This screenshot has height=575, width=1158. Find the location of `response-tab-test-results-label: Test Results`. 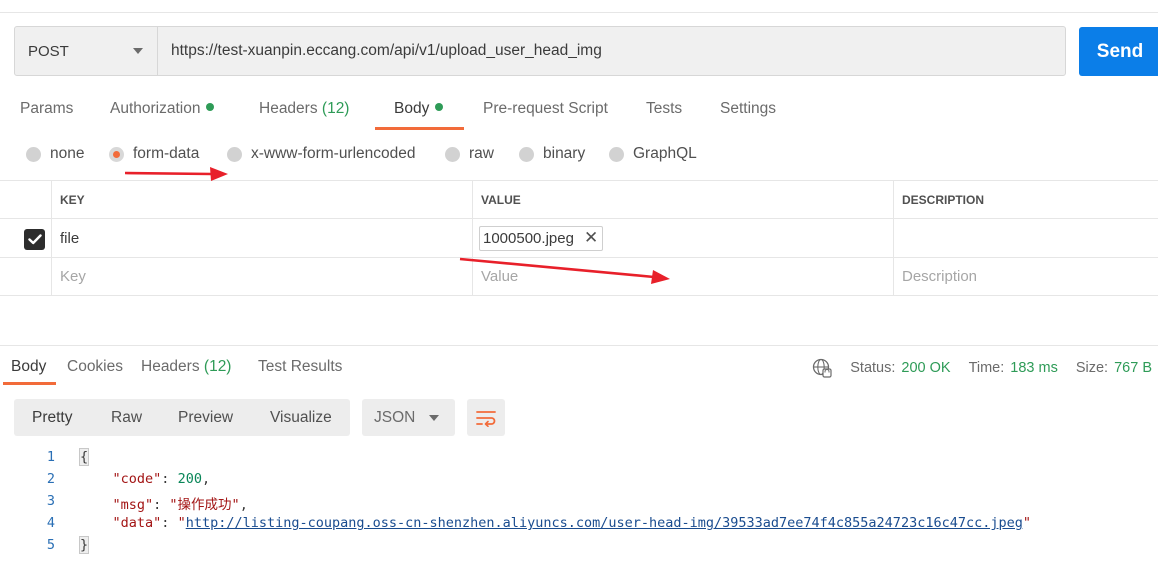

response-tab-test-results-label: Test Results is located at coordinates (300, 366).